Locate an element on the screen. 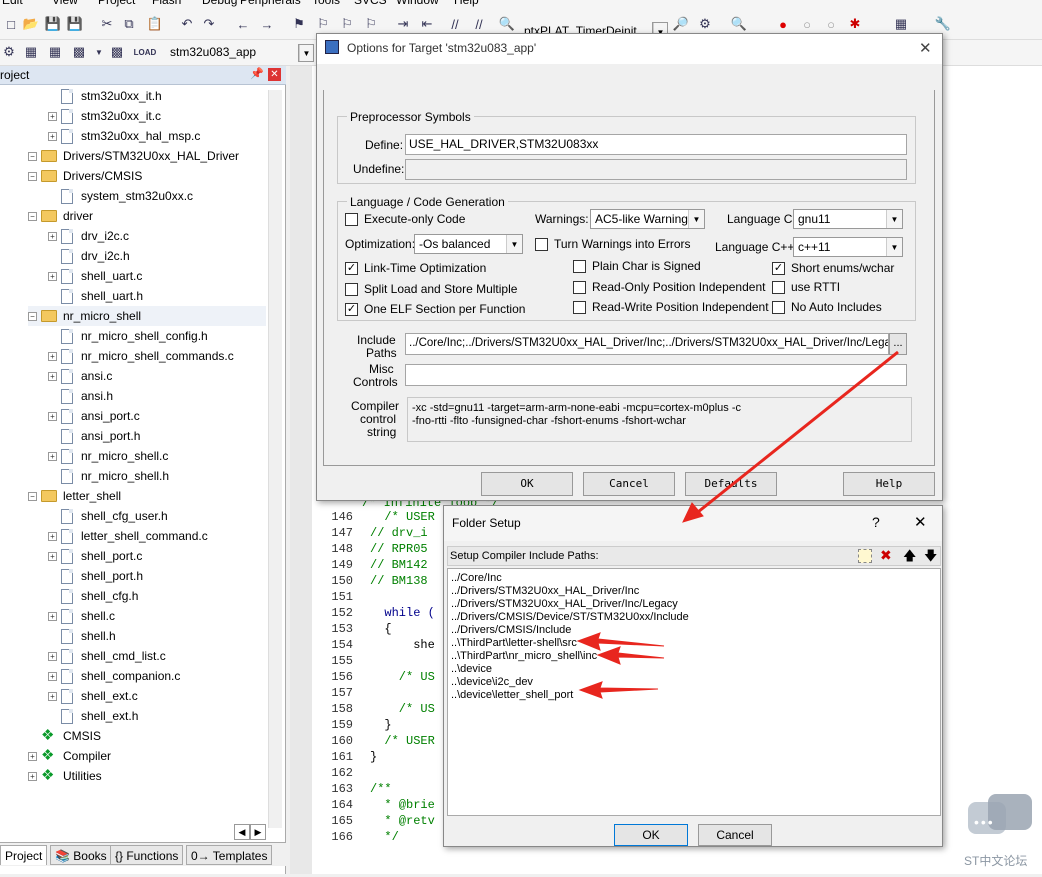  annotation-arrow-line is located at coordinates (795, 434).